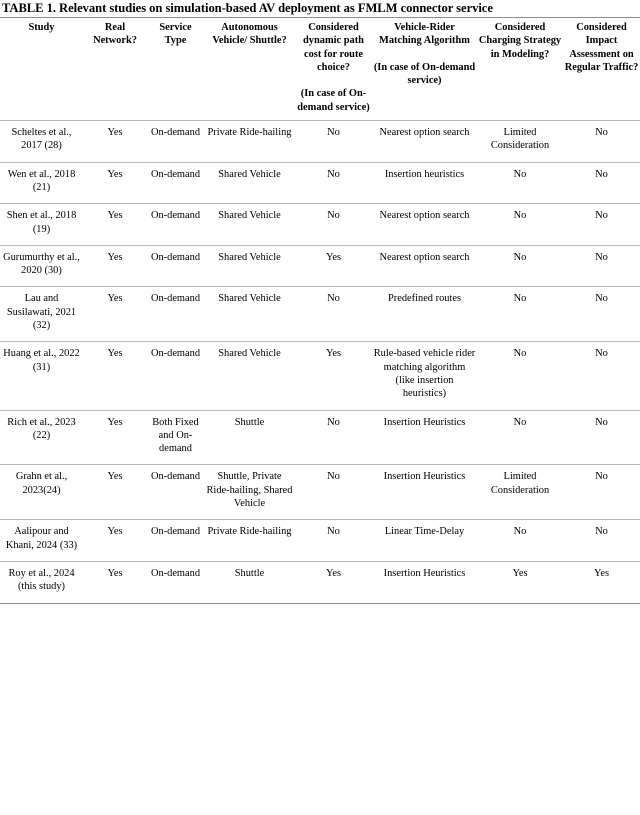  I want to click on study-name: Gurumurthy et al., 2020, so click(41, 264).